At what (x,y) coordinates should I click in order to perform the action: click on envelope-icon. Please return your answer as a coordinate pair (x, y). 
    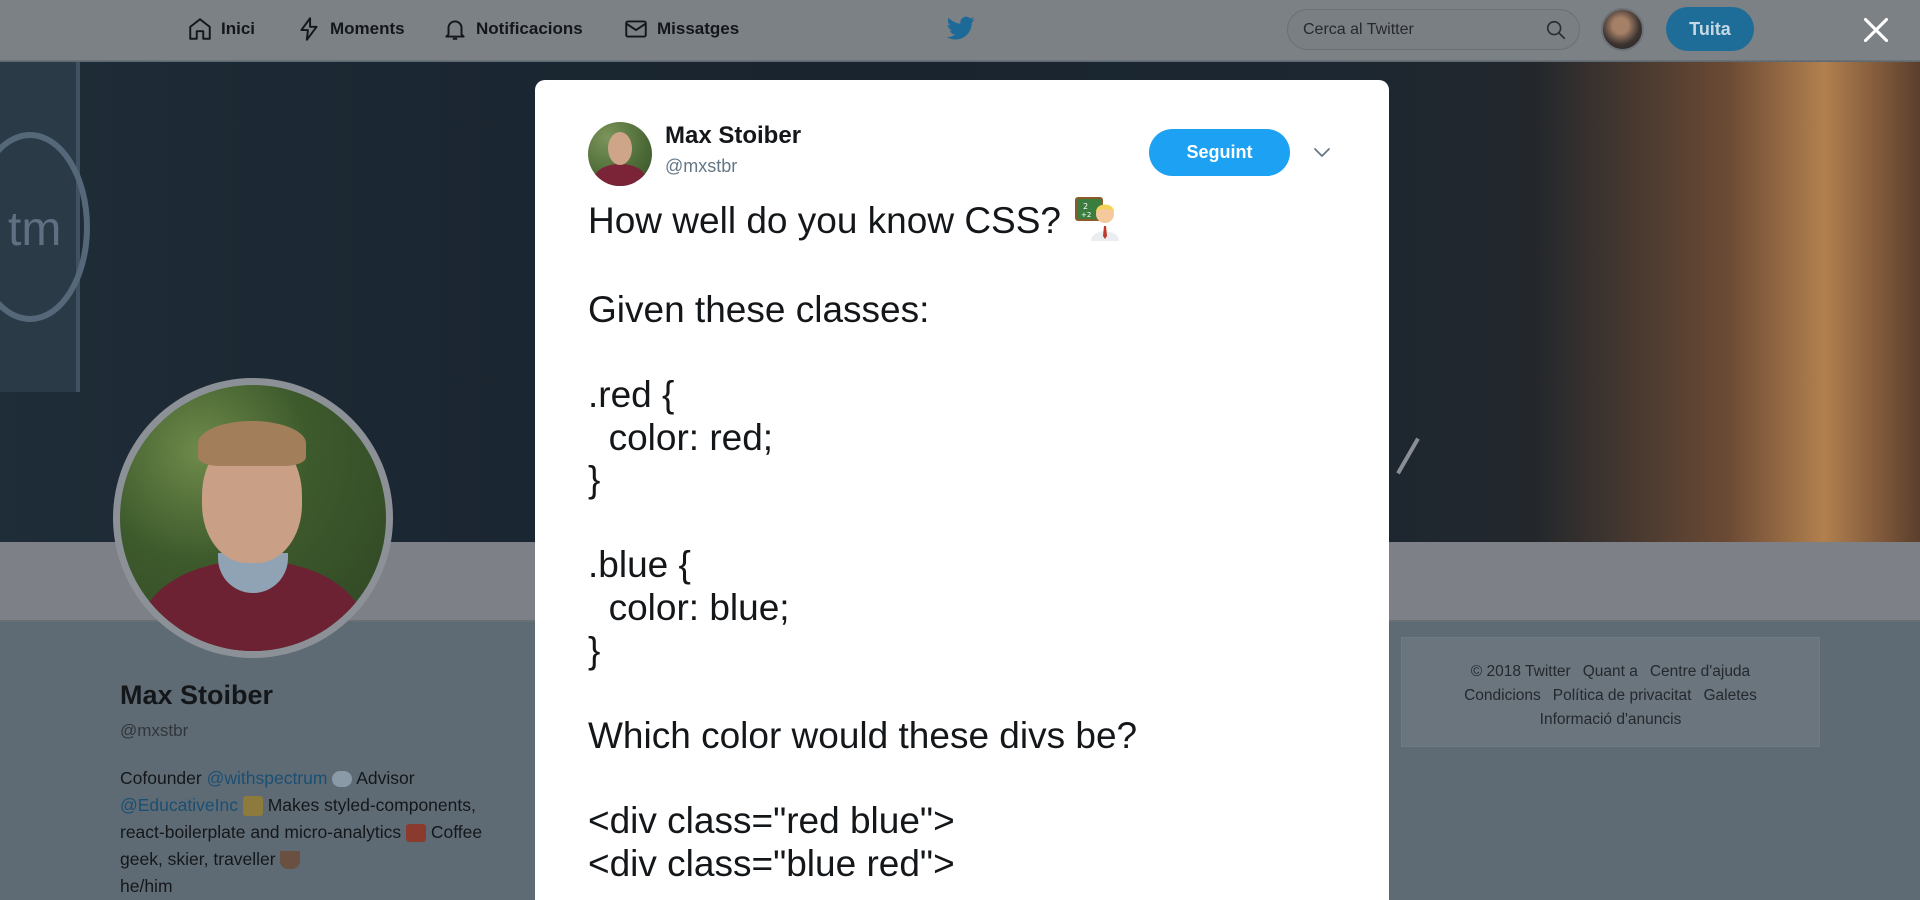
    Looking at the image, I should click on (636, 29).